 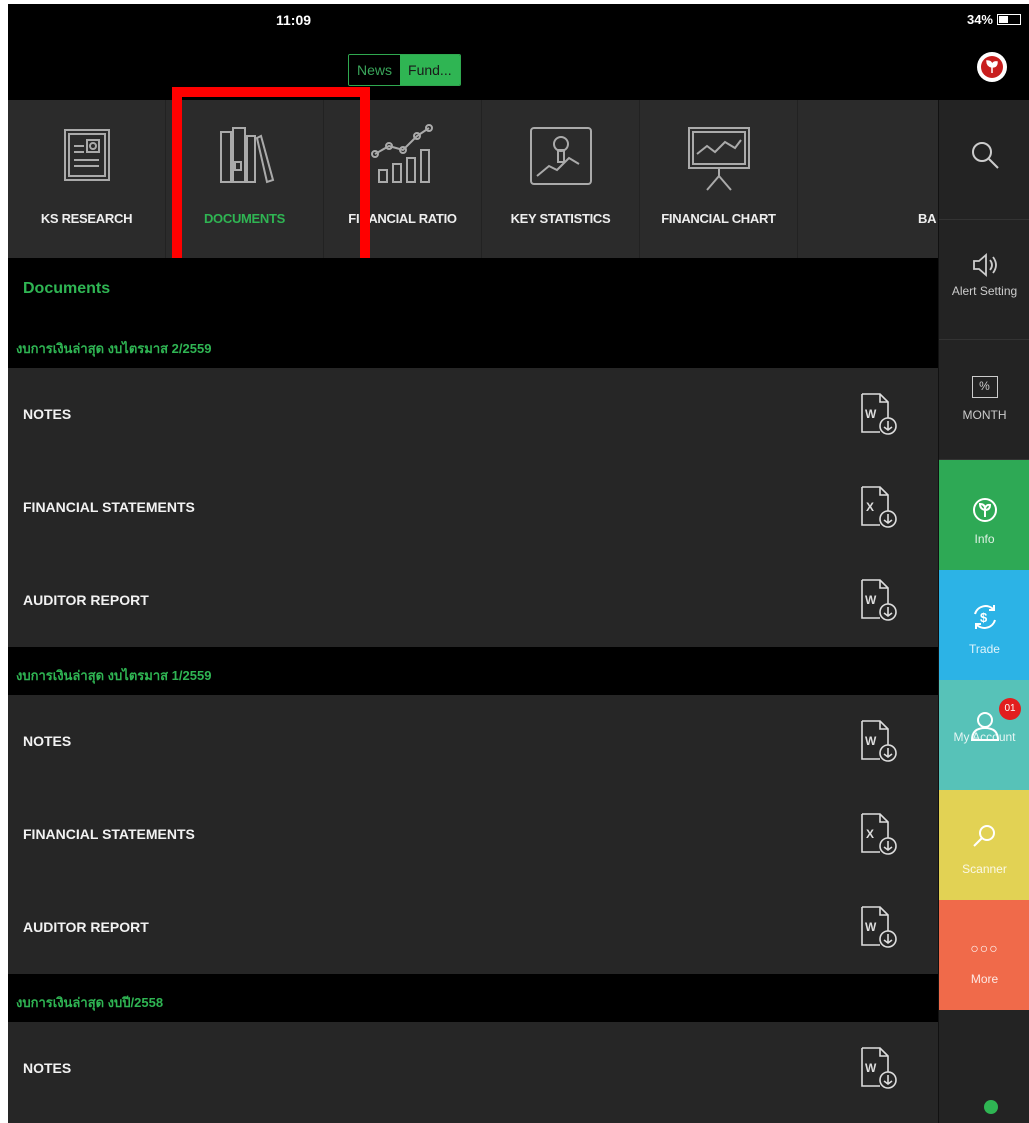 I want to click on battery-icon, so click(x=1009, y=19).